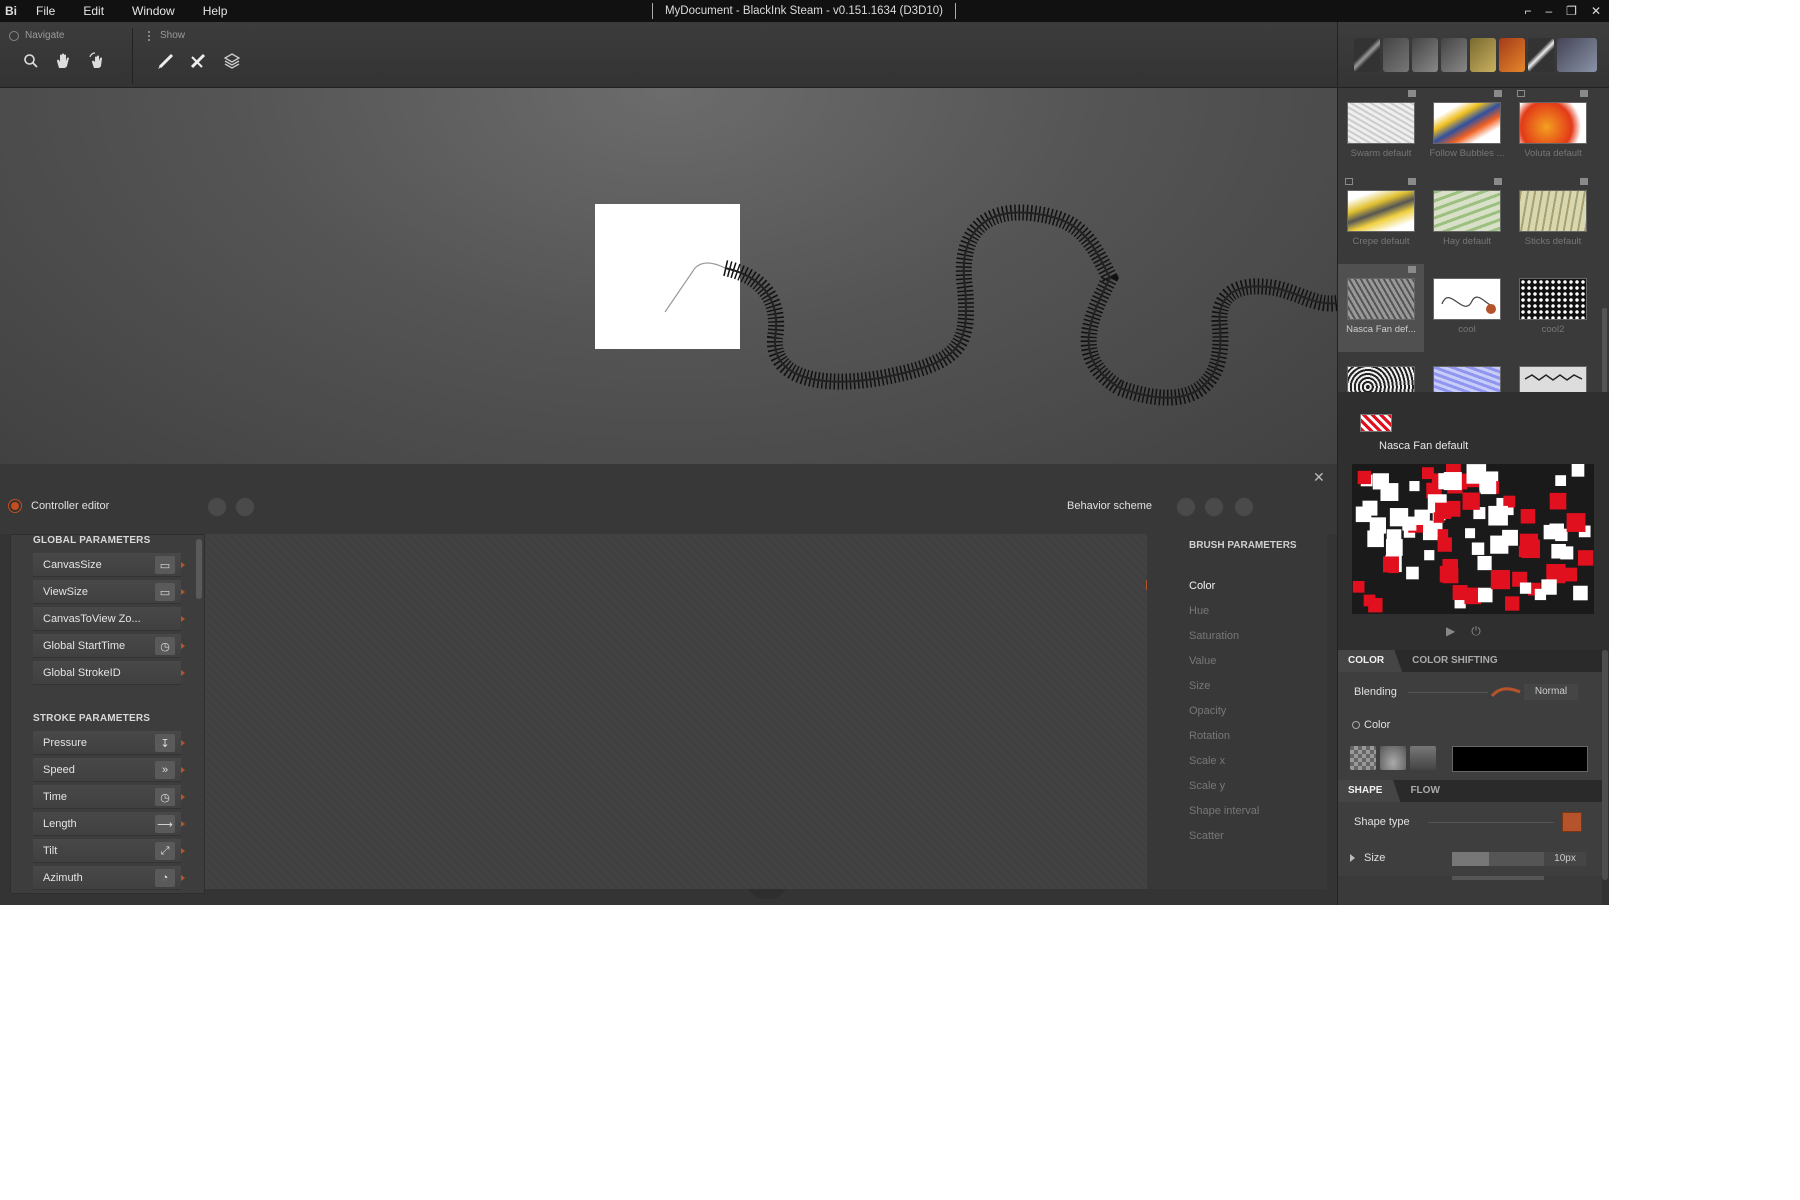  What do you see at coordinates (1553, 220) in the screenshot?
I see `brush-sticks: Sticks default` at bounding box center [1553, 220].